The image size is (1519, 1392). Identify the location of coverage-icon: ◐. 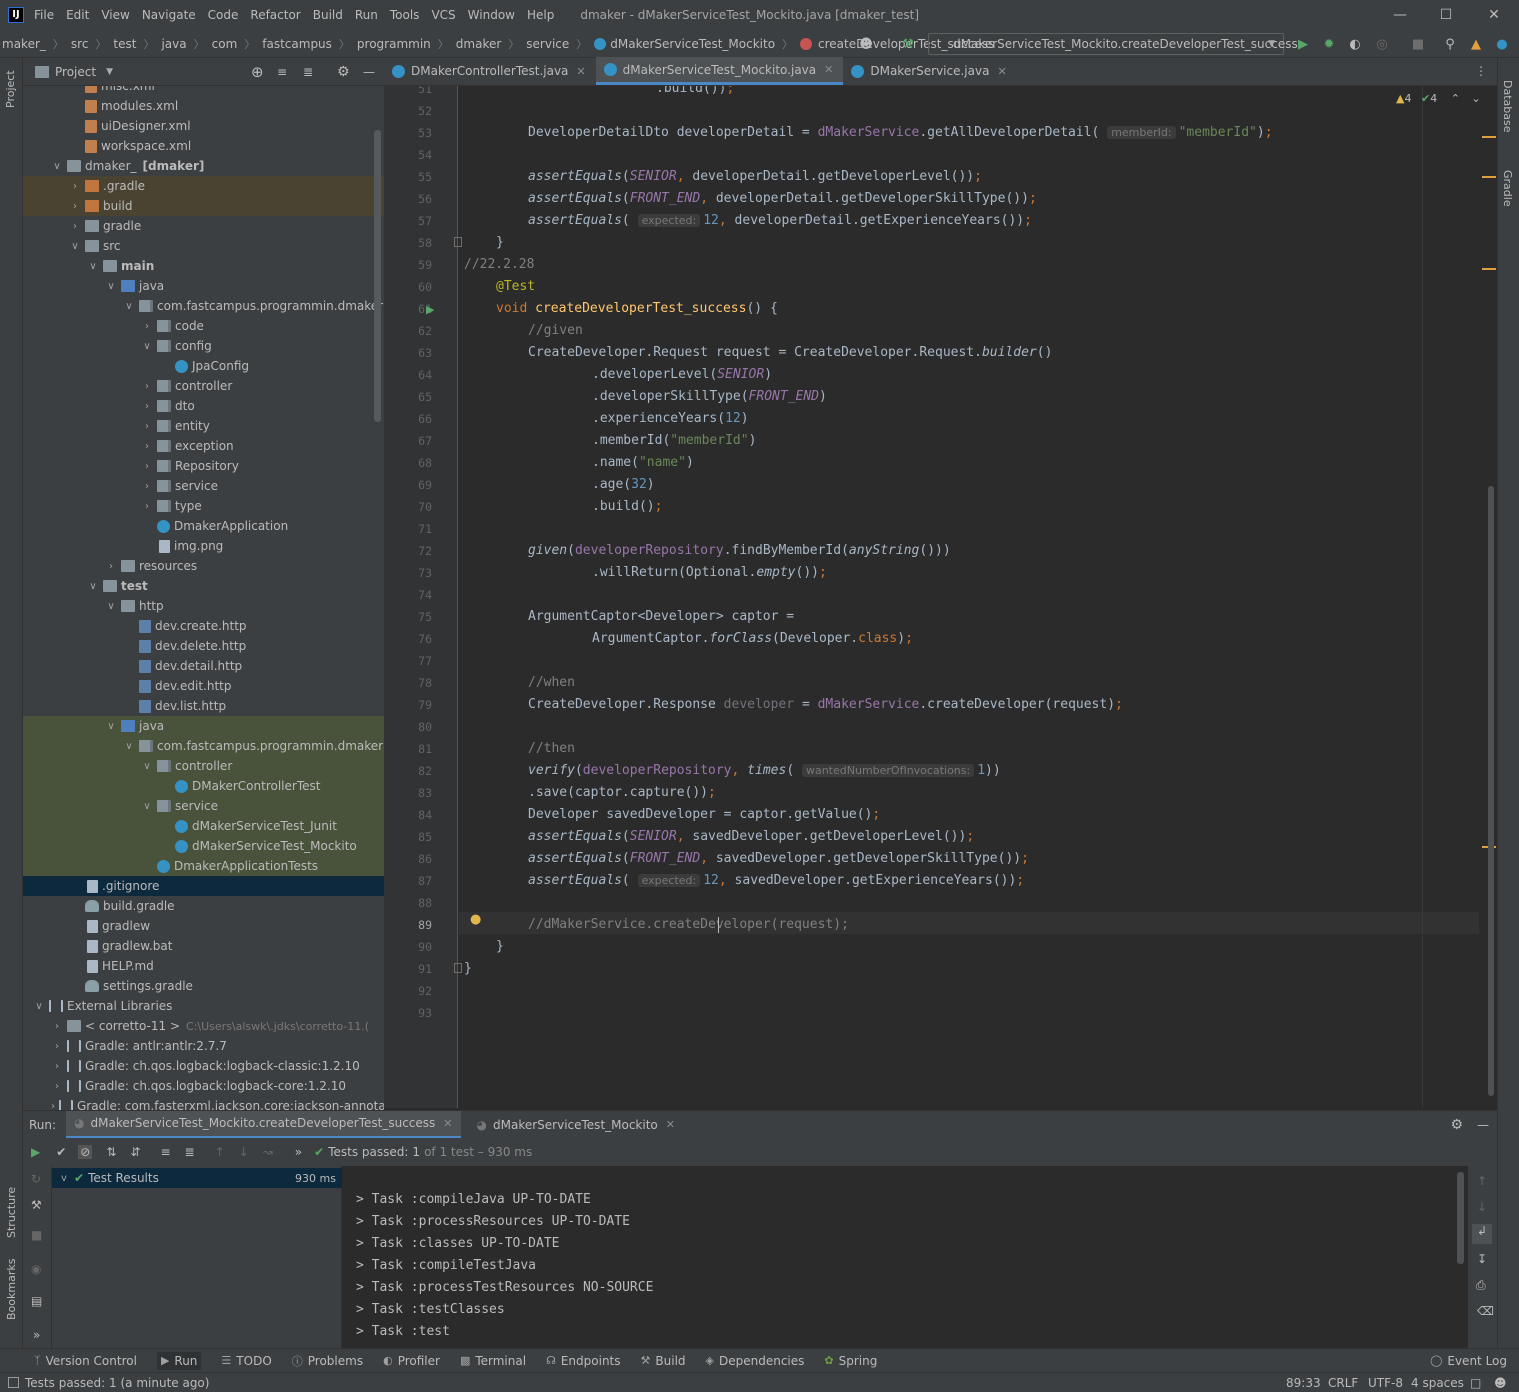
(1355, 44).